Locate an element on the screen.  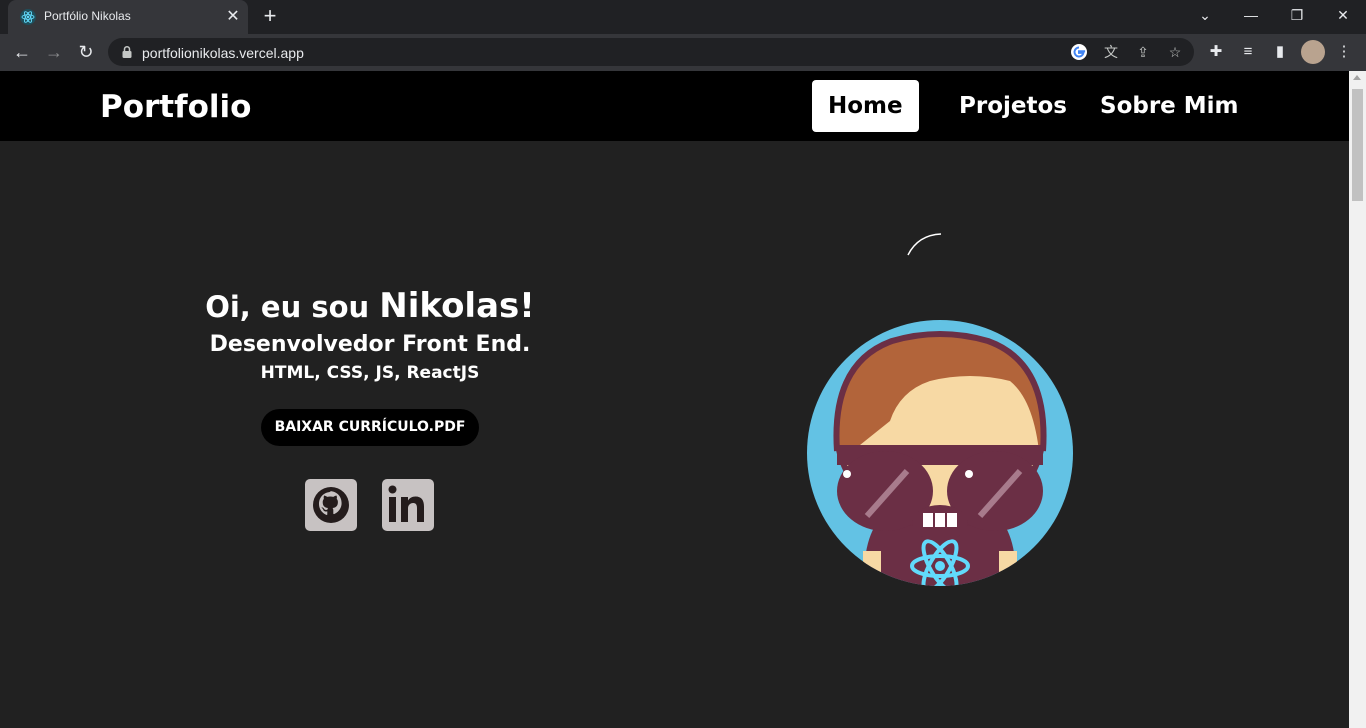
browser-tab: Portfólio Nikolas ✕ is located at coordinates (128, 17).